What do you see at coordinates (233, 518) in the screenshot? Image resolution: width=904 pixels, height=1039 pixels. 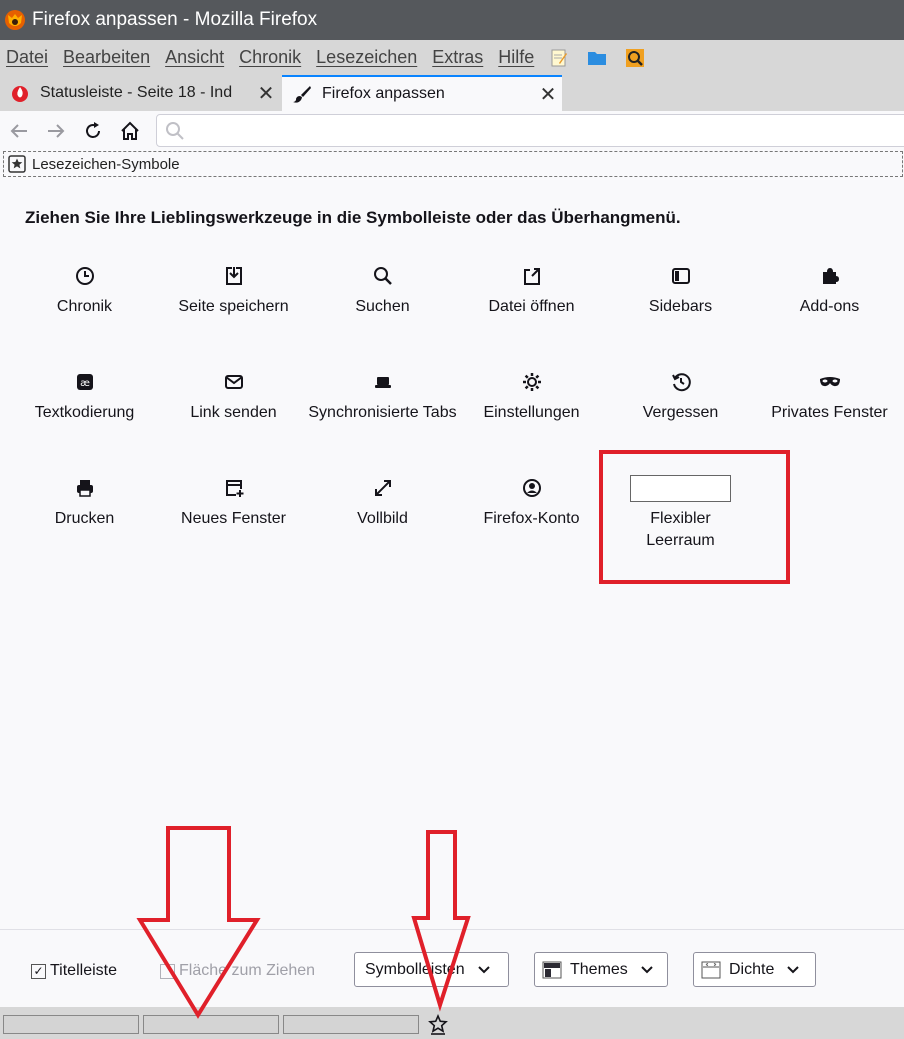 I see `tool-label: Neues Fenster` at bounding box center [233, 518].